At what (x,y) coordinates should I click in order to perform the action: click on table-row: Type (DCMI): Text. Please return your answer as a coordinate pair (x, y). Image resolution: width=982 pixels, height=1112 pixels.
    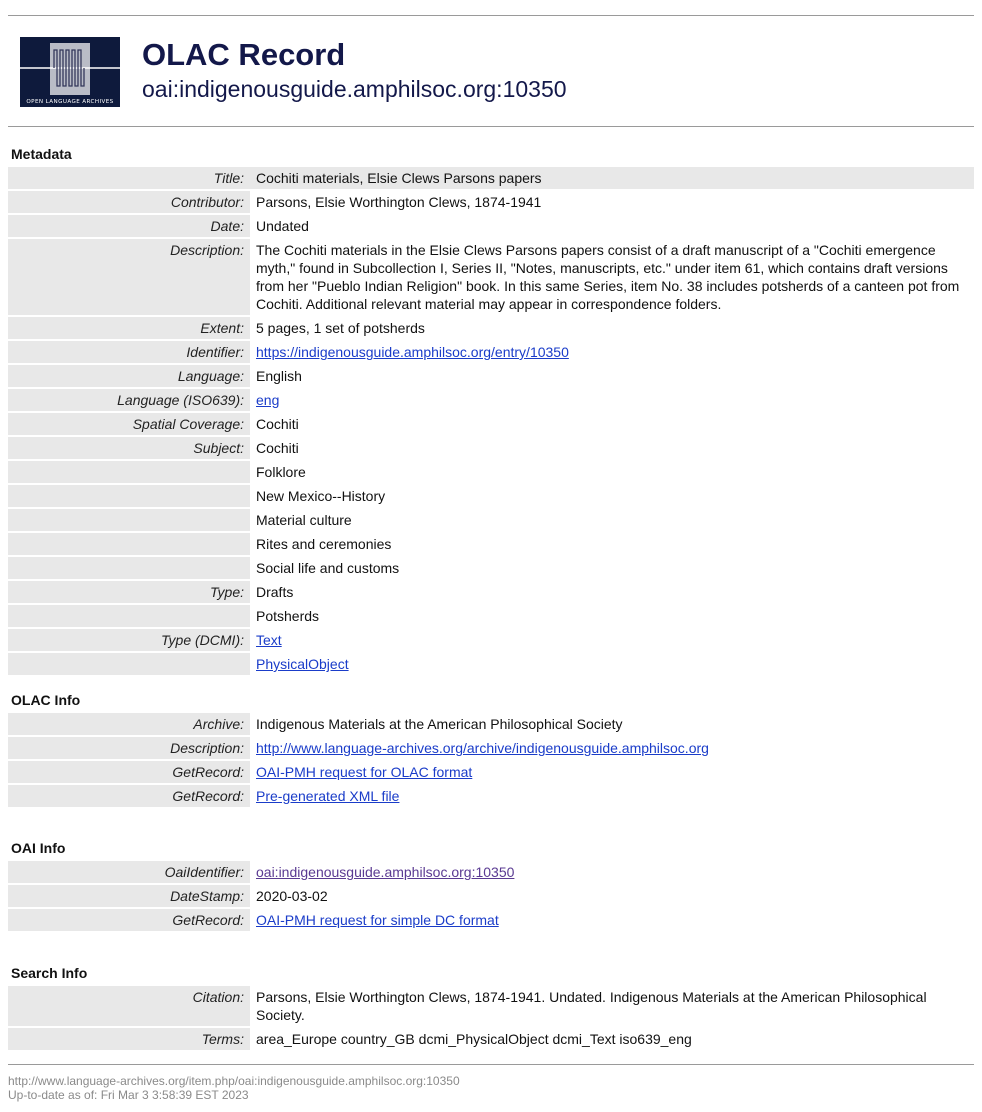
    Looking at the image, I should click on (491, 640).